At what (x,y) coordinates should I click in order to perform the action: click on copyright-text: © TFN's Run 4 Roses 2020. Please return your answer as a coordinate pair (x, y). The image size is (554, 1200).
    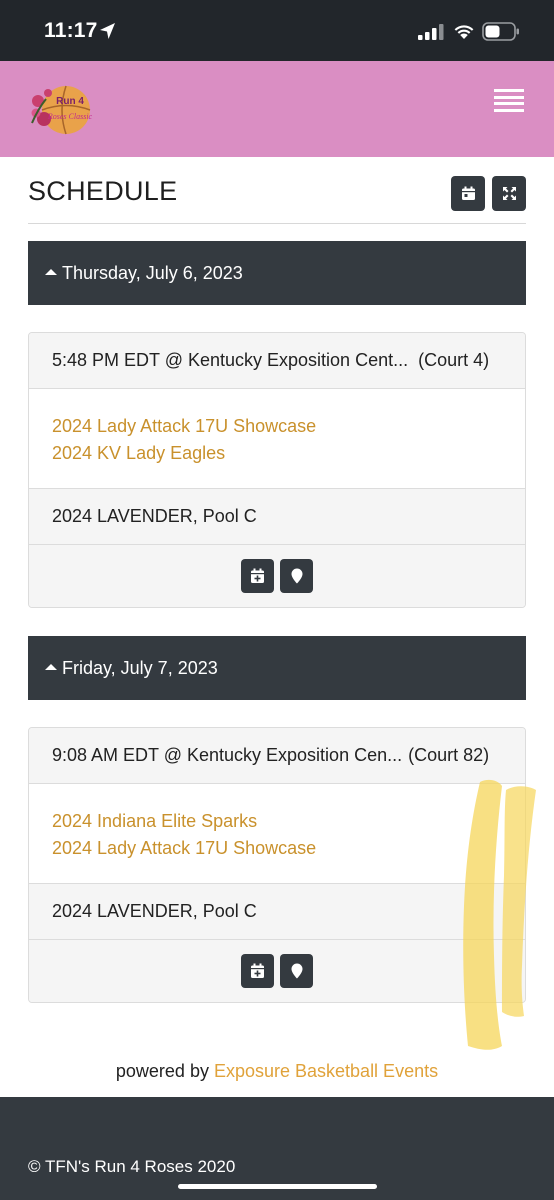
    Looking at the image, I should click on (132, 1166).